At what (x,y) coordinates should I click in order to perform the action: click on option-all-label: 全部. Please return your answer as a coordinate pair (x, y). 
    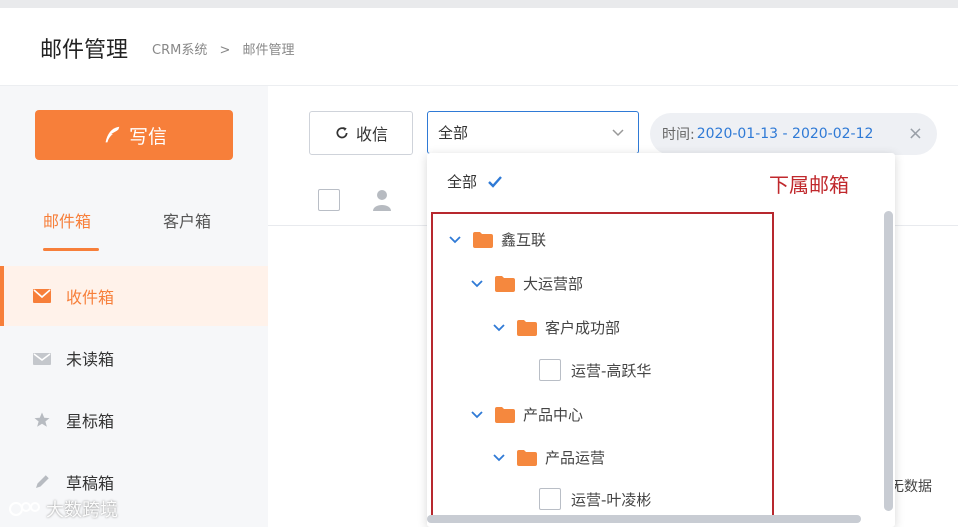
    Looking at the image, I should click on (462, 182).